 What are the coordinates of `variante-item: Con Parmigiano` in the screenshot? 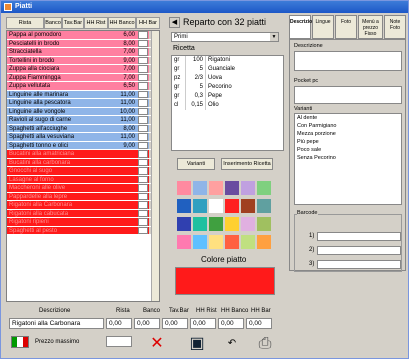 It's located at (348, 126).